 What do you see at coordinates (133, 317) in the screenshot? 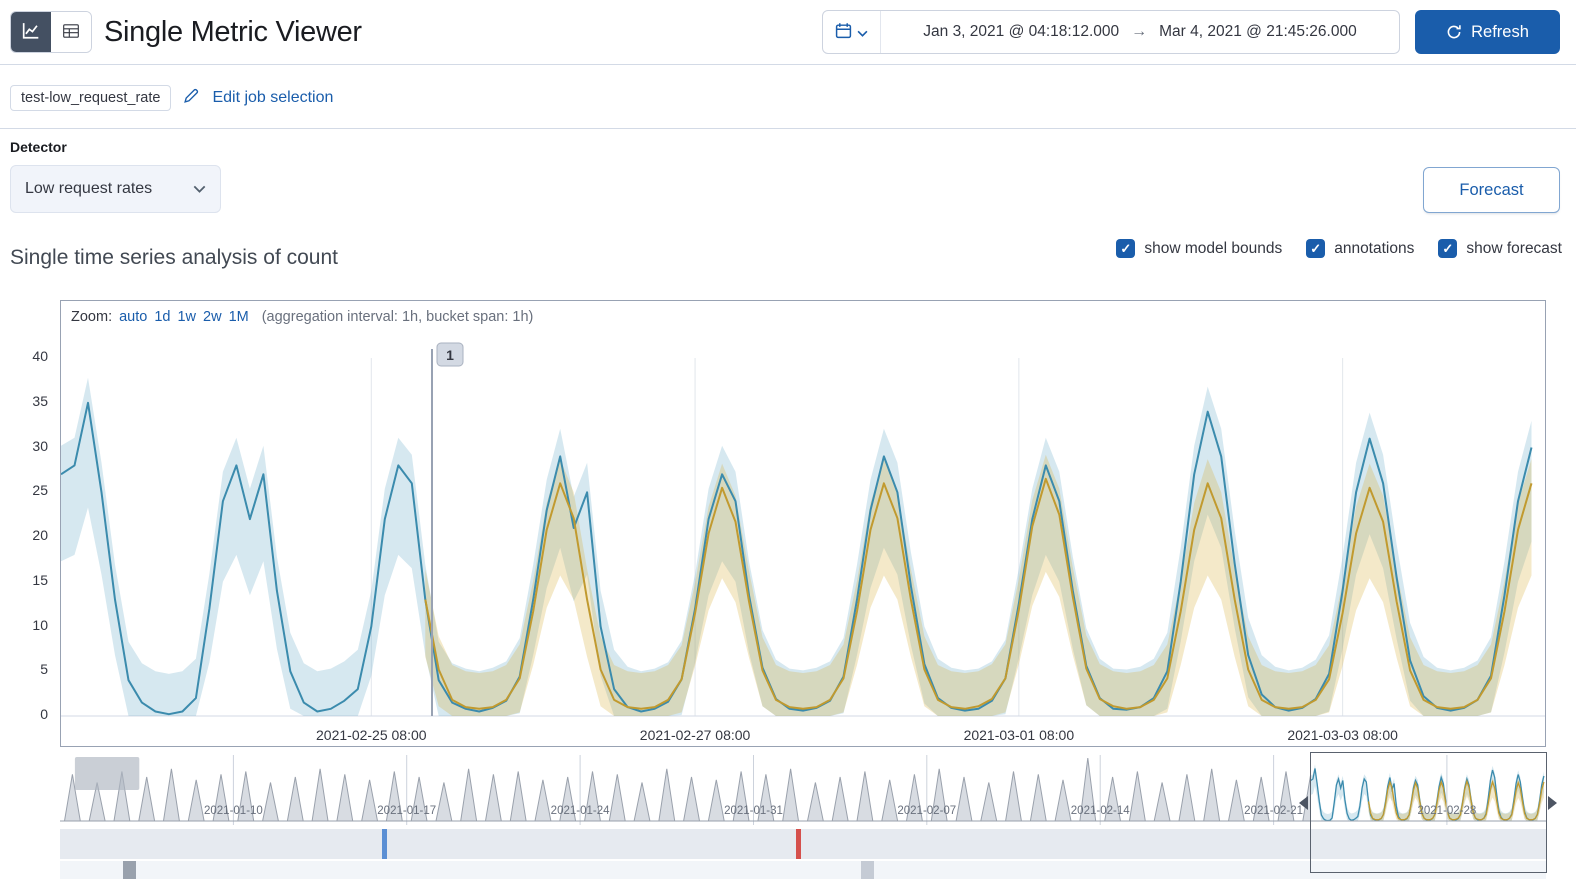
I see `zoom-link-auto: auto` at bounding box center [133, 317].